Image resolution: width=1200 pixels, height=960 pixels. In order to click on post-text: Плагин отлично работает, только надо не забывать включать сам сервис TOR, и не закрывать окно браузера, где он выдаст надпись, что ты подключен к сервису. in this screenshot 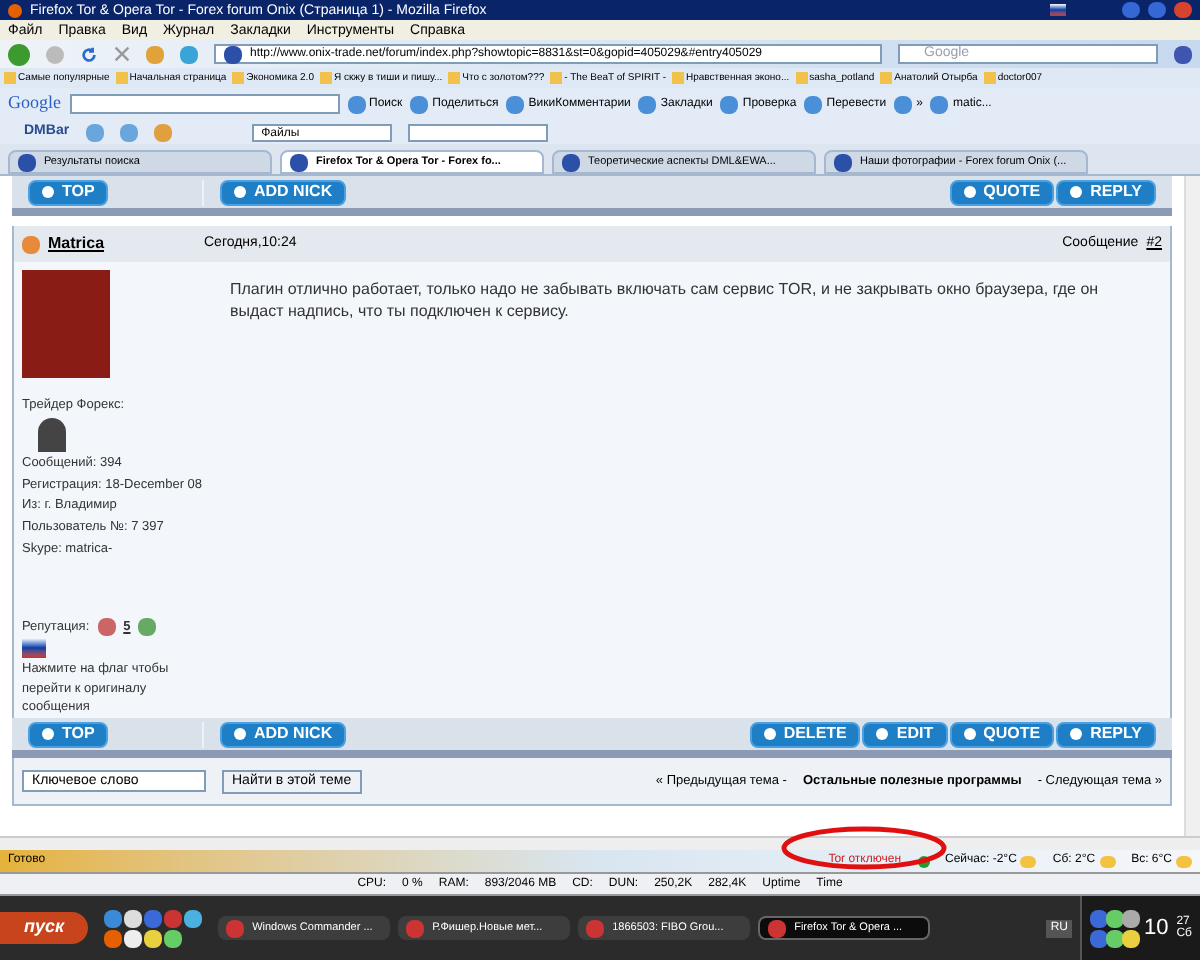, I will do `click(664, 301)`.